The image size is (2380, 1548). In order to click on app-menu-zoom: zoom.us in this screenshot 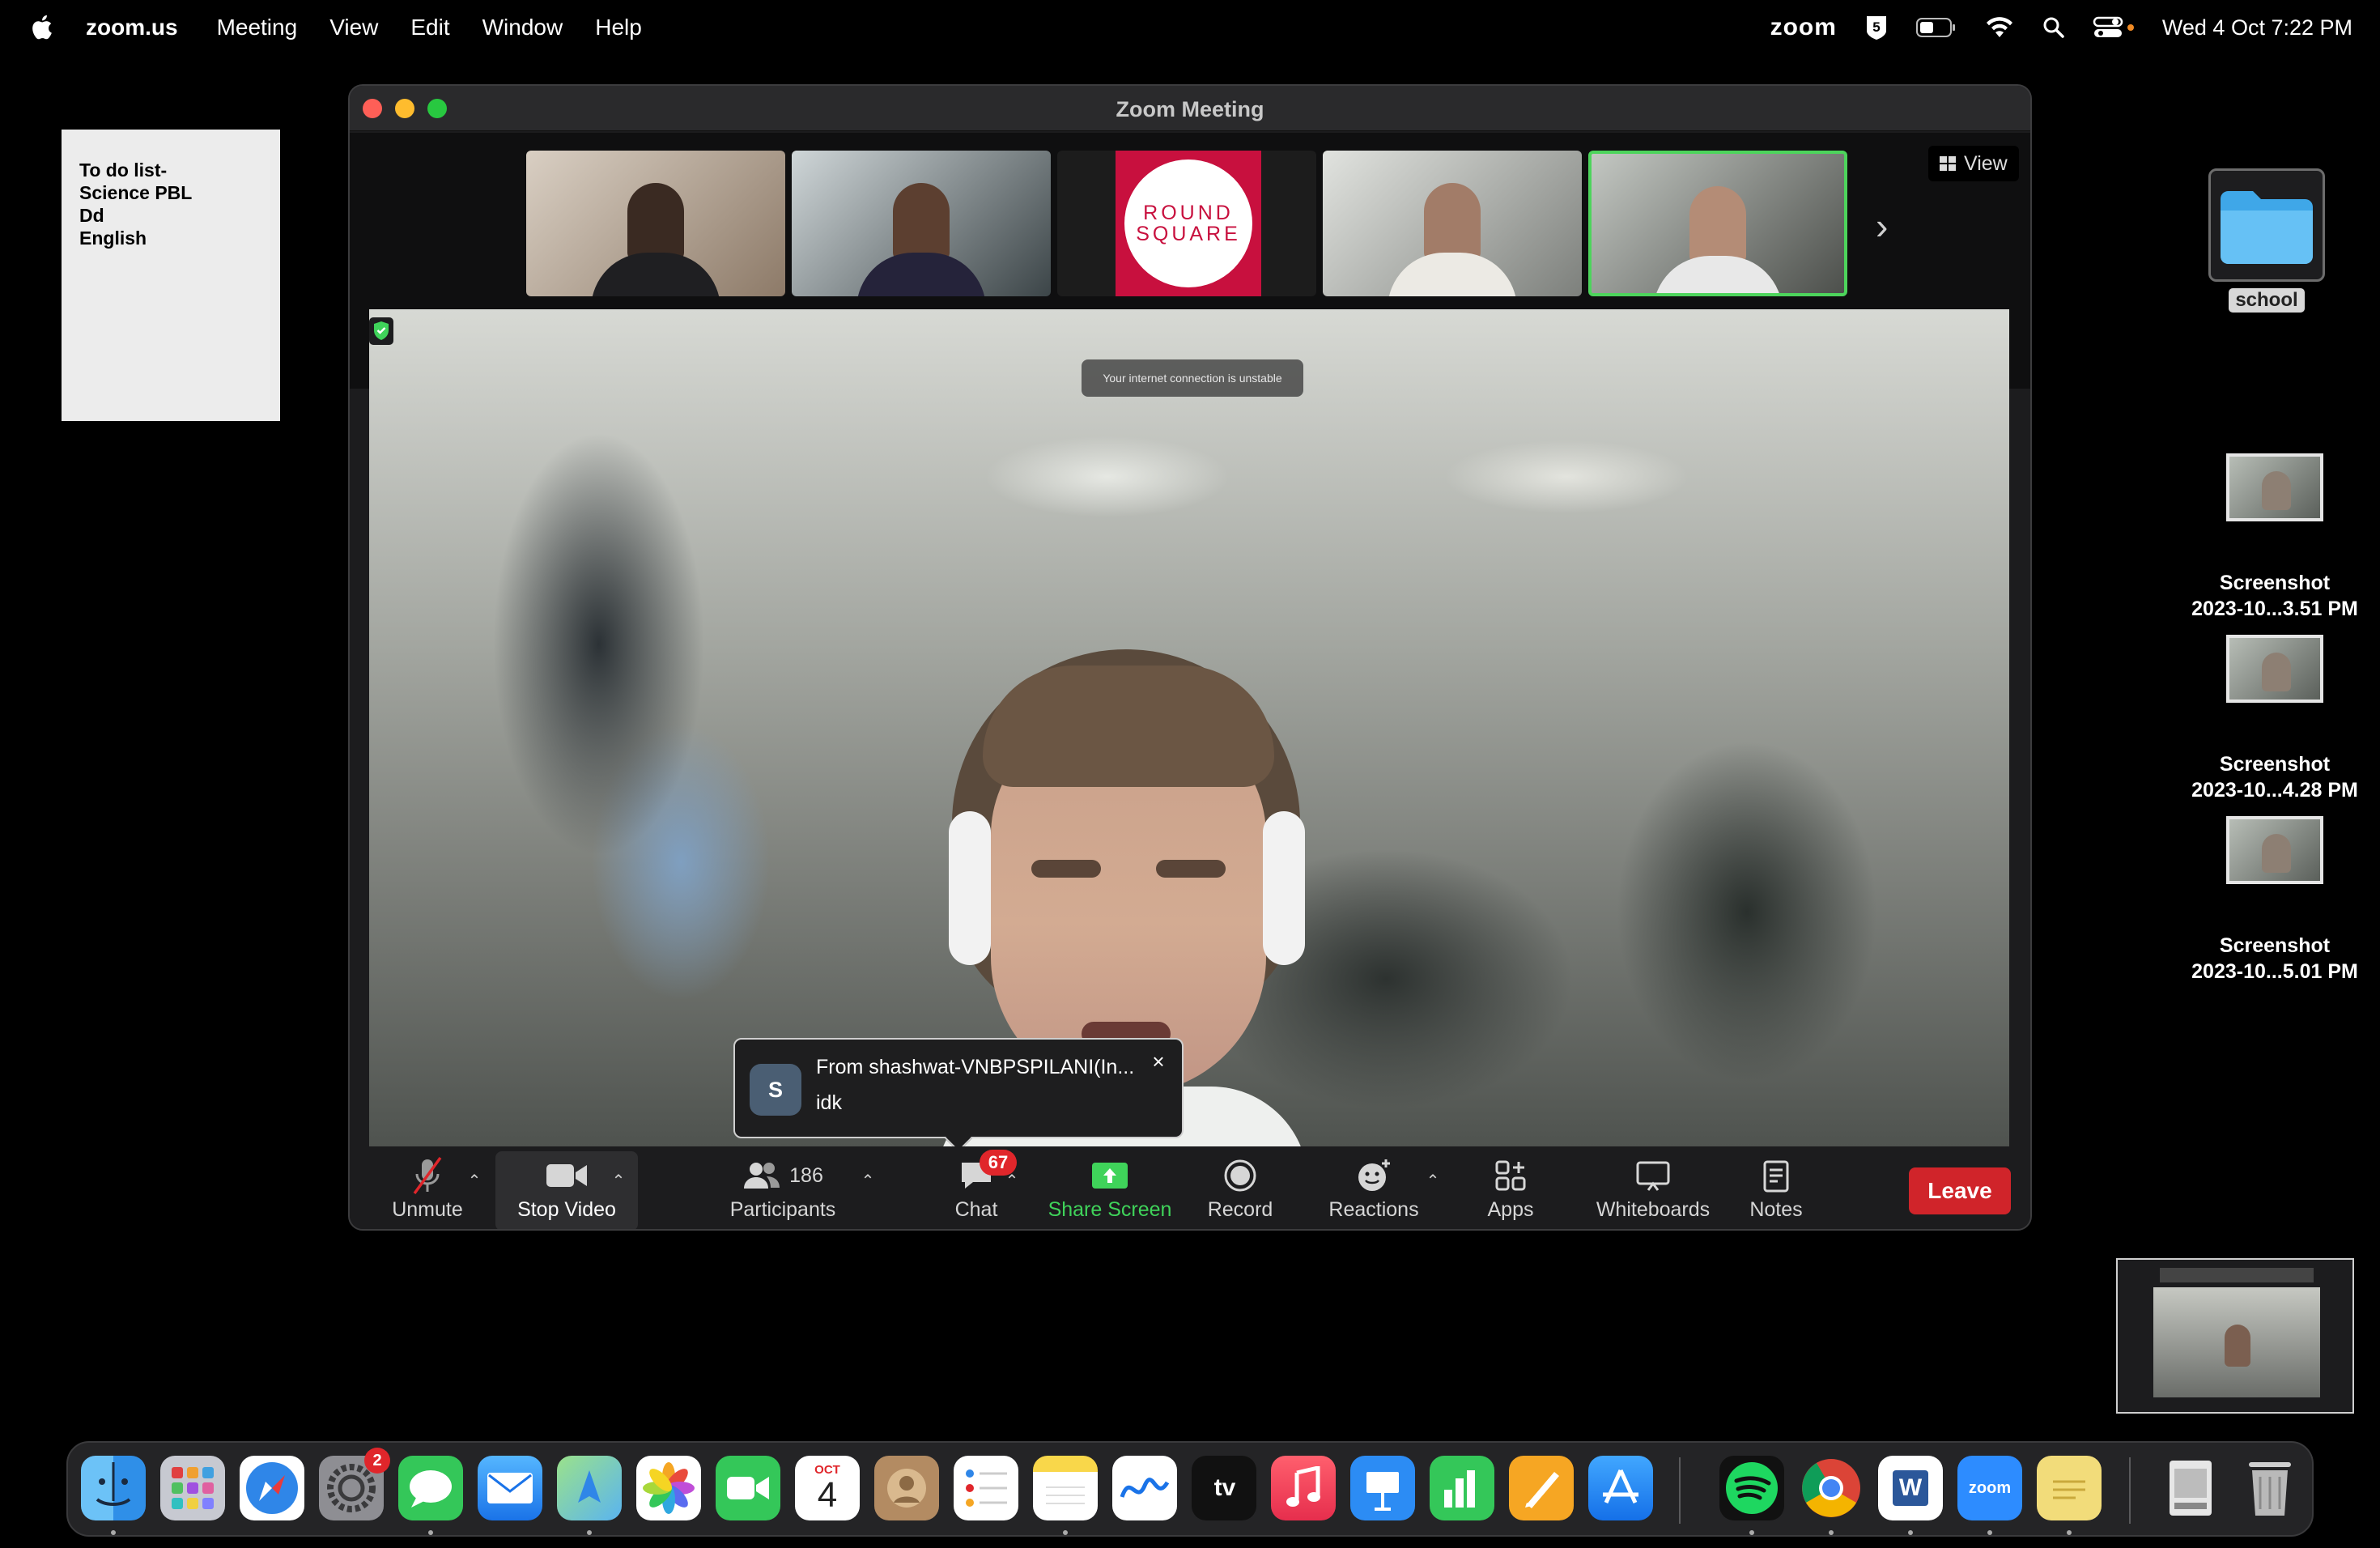, I will do `click(132, 27)`.